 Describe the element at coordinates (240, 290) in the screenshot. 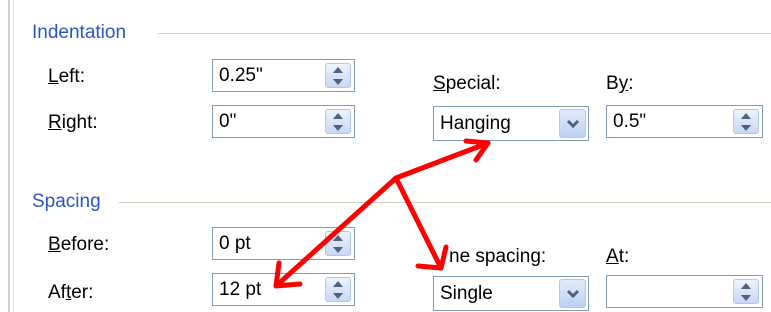

I see `after-value: 12 pt` at that location.